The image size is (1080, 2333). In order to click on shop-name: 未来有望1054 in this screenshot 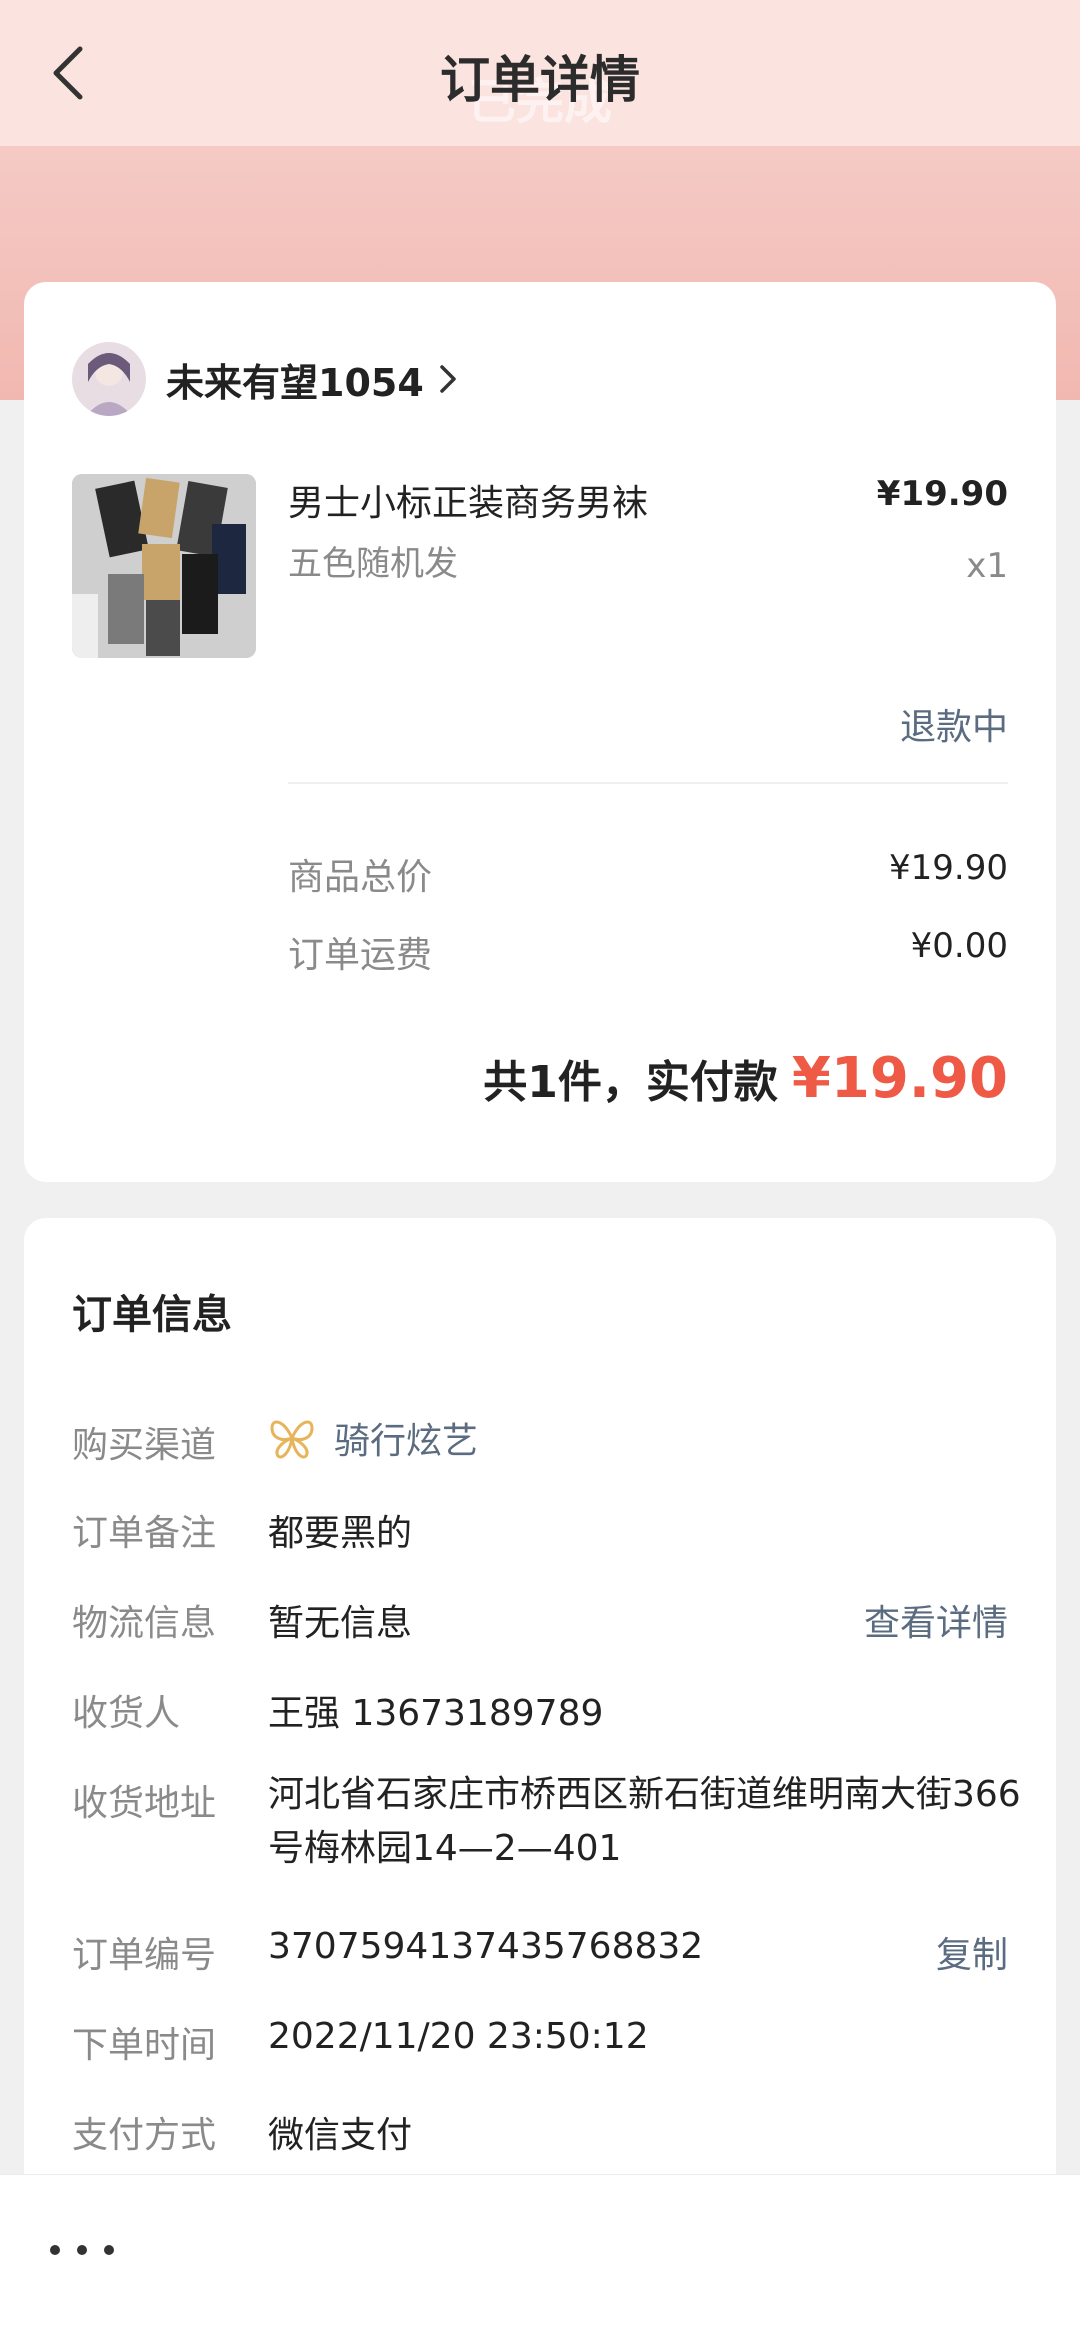, I will do `click(295, 382)`.